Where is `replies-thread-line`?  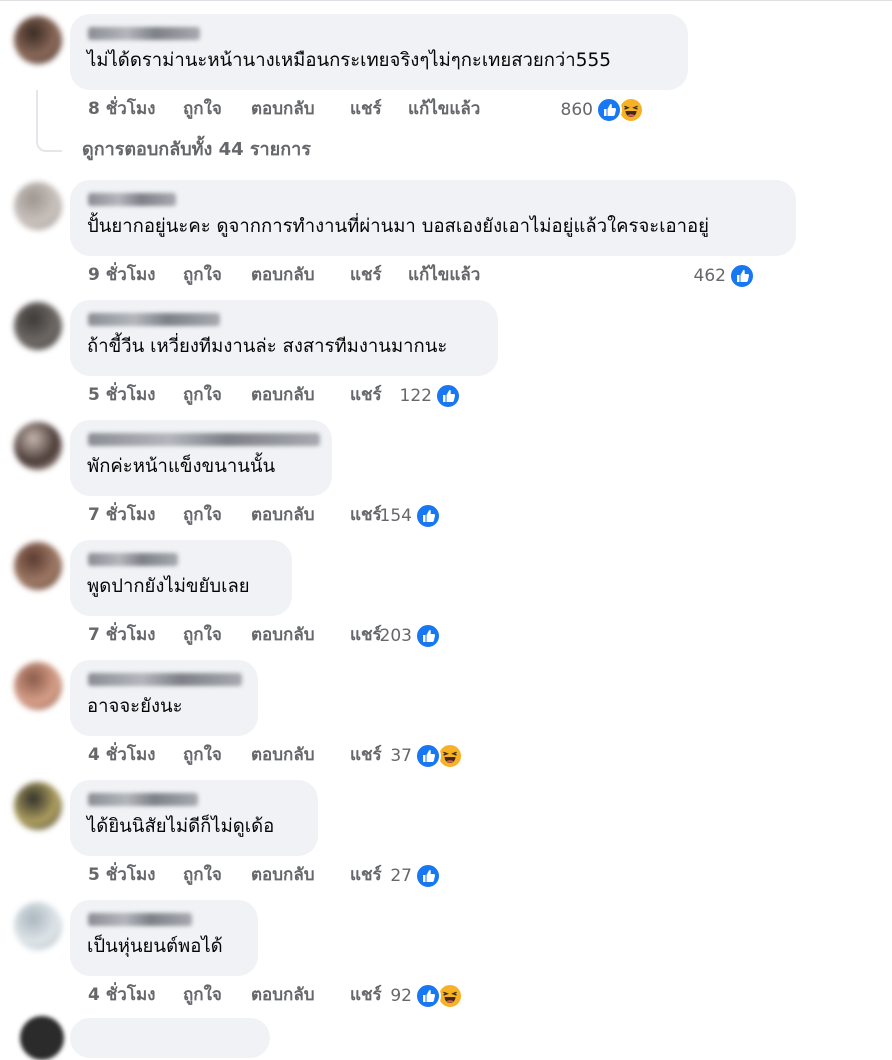
replies-thread-line is located at coordinates (49, 121).